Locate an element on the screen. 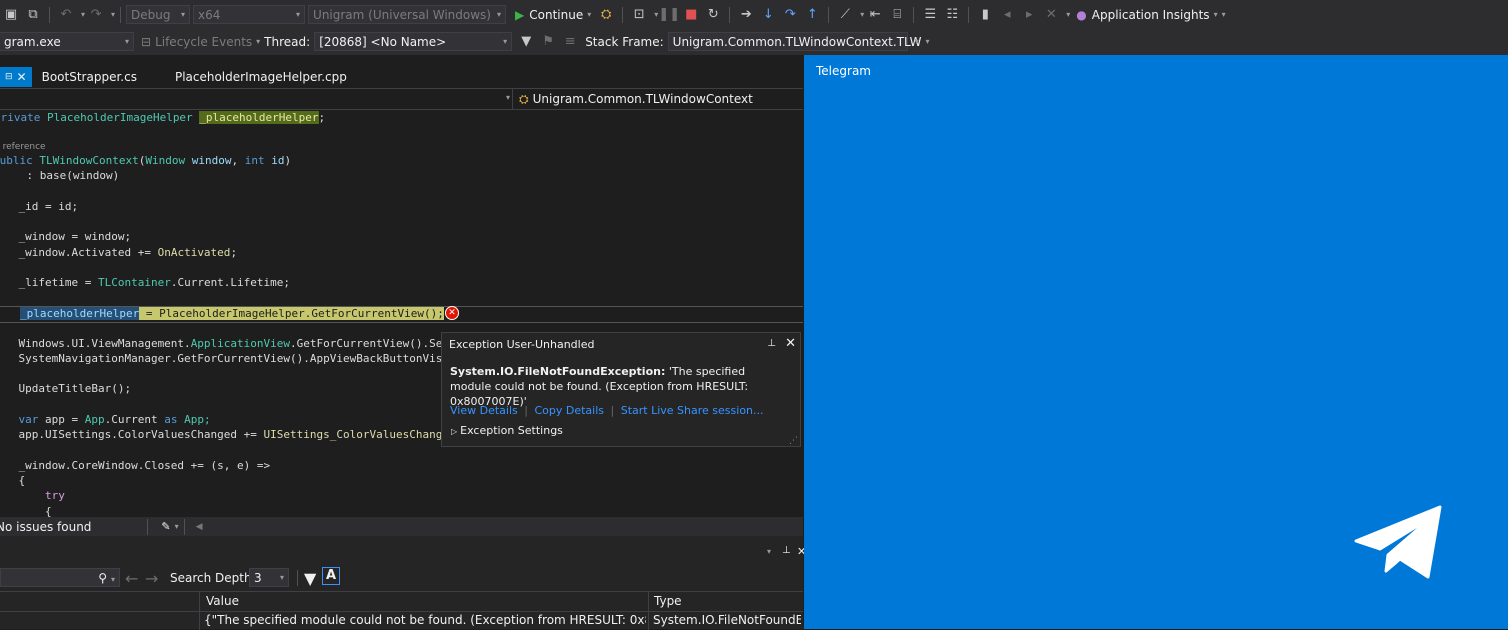 The height and width of the screenshot is (630, 1508). type-name: App; is located at coordinates (194, 419).